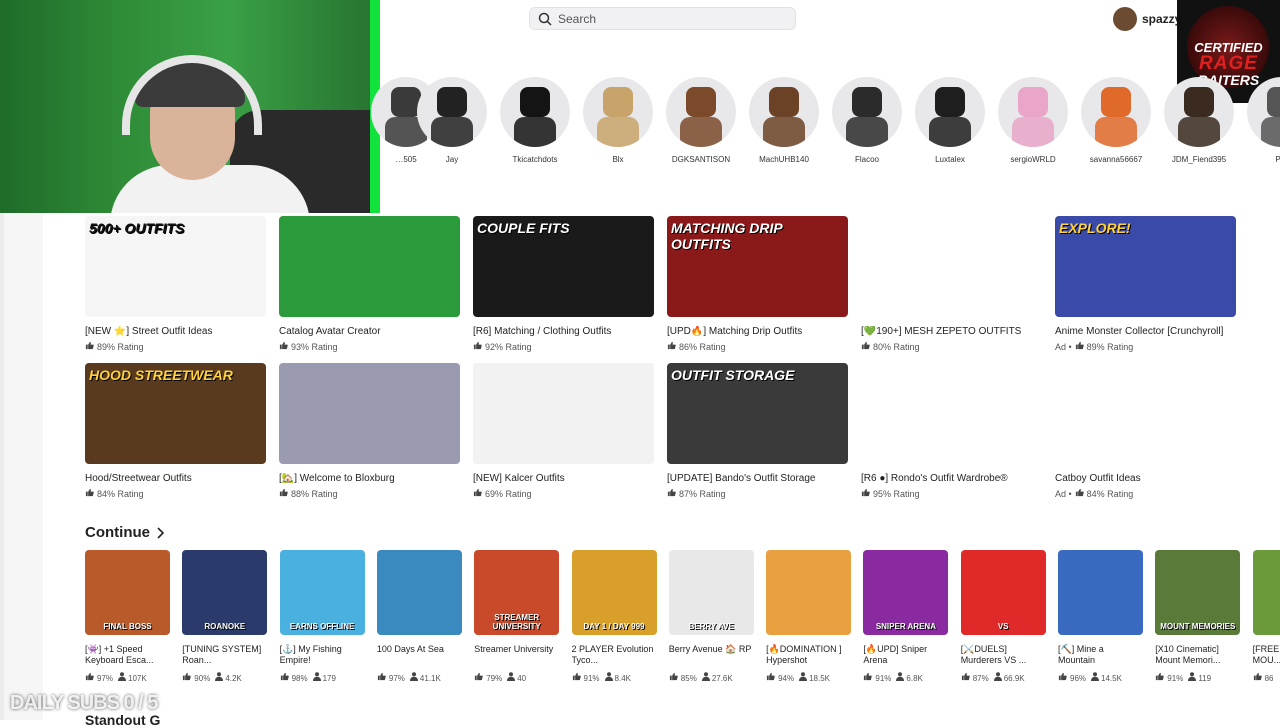  Describe the element at coordinates (516, 677) in the screenshot. I see `game-stats: 79% 40` at that location.